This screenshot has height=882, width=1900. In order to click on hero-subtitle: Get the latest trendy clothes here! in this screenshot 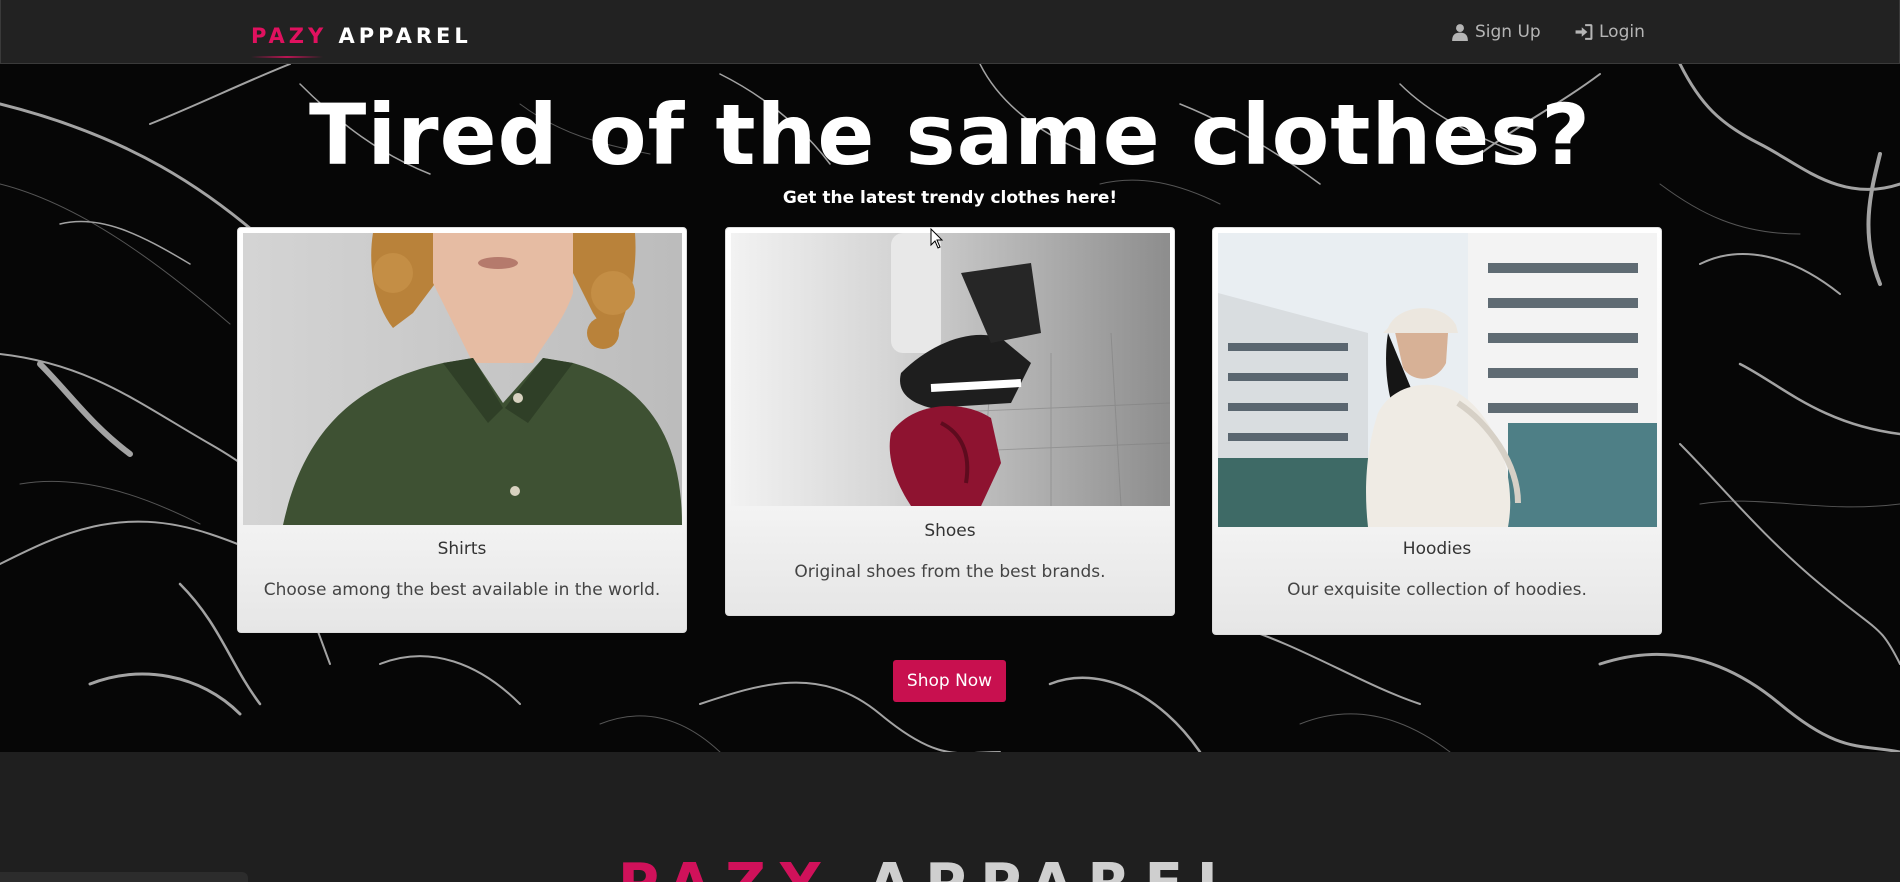, I will do `click(950, 198)`.